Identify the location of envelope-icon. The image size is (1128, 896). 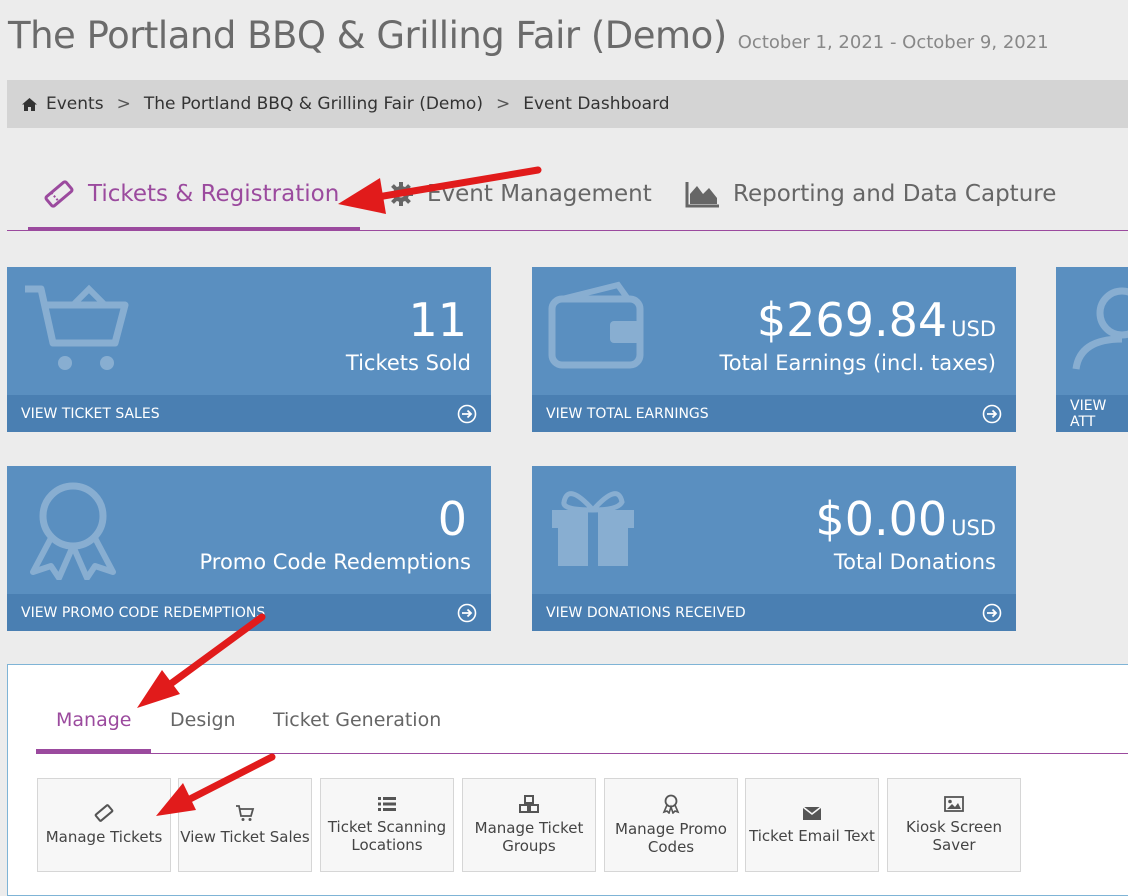
(812, 813).